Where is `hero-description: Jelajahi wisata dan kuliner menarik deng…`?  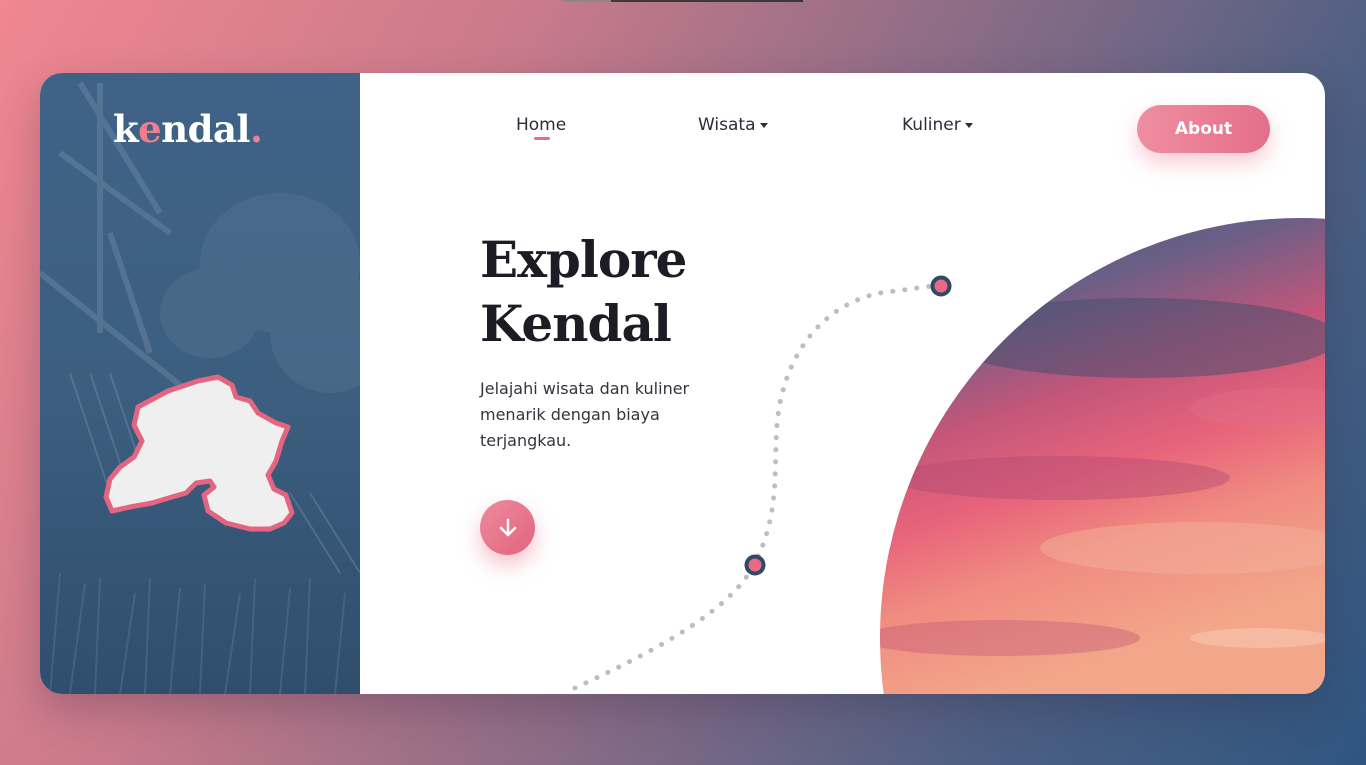
hero-description: Jelajahi wisata dan kuliner menarik deng… is located at coordinates (585, 414).